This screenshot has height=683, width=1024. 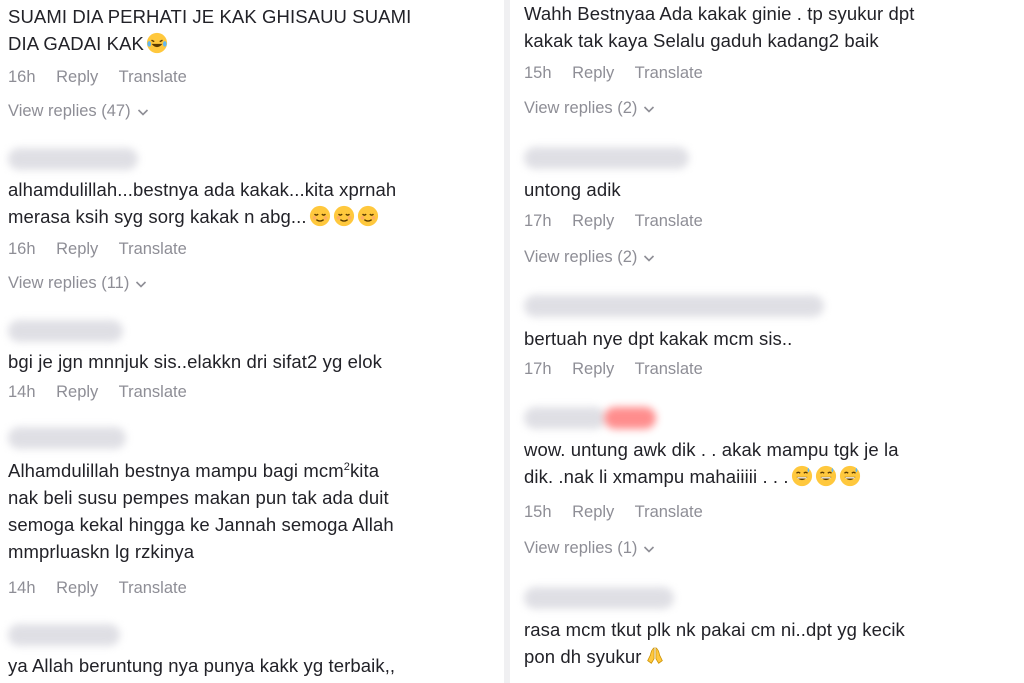 What do you see at coordinates (507, 341) in the screenshot?
I see `column-divider` at bounding box center [507, 341].